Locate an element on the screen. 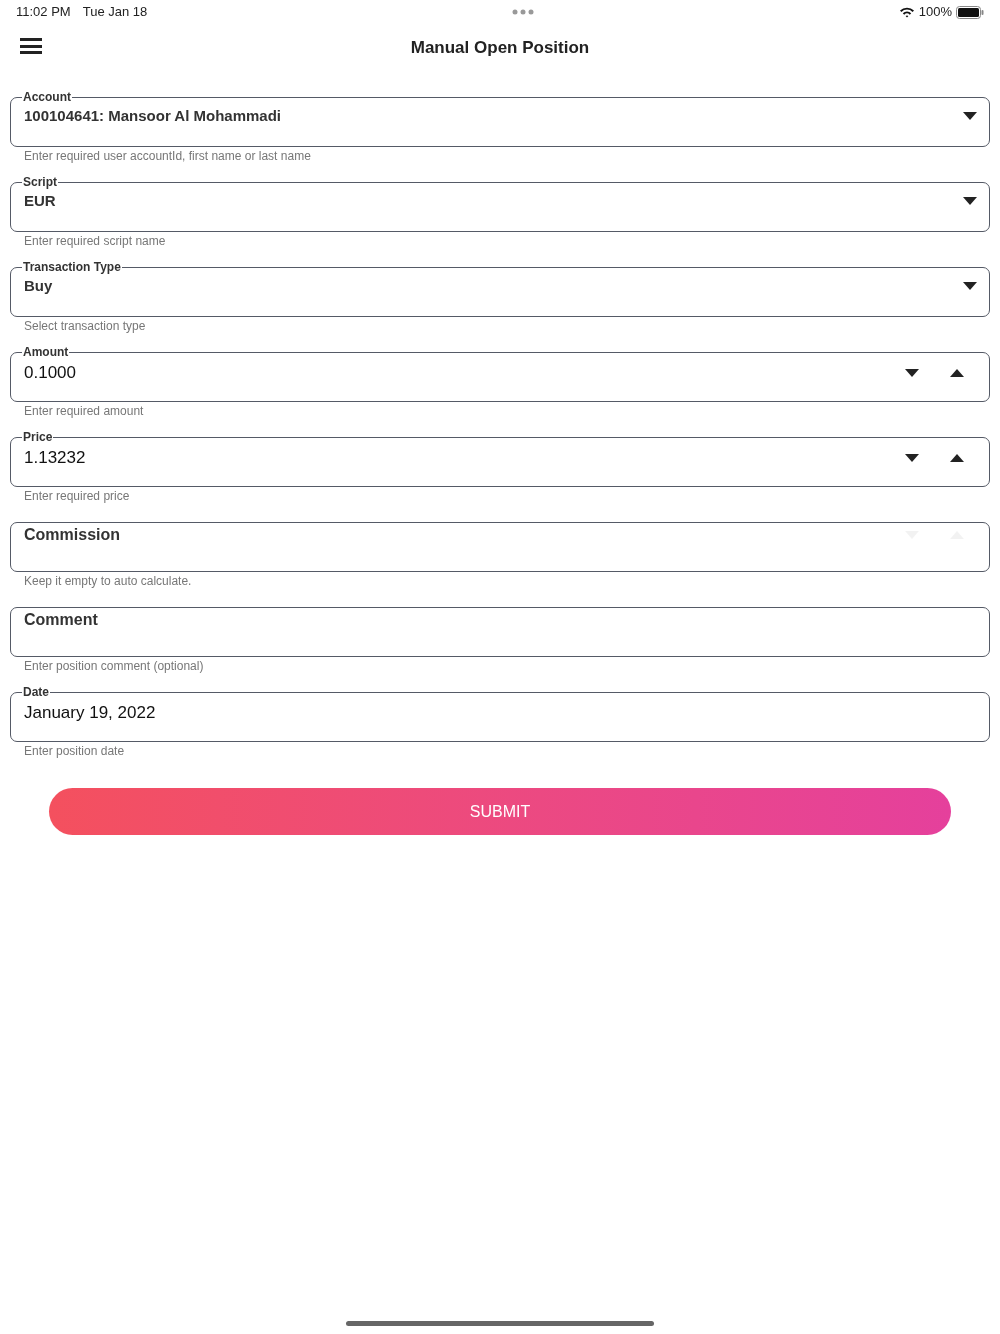 The image size is (1000, 1334). field-placeholder: Comment is located at coordinates (61, 620).